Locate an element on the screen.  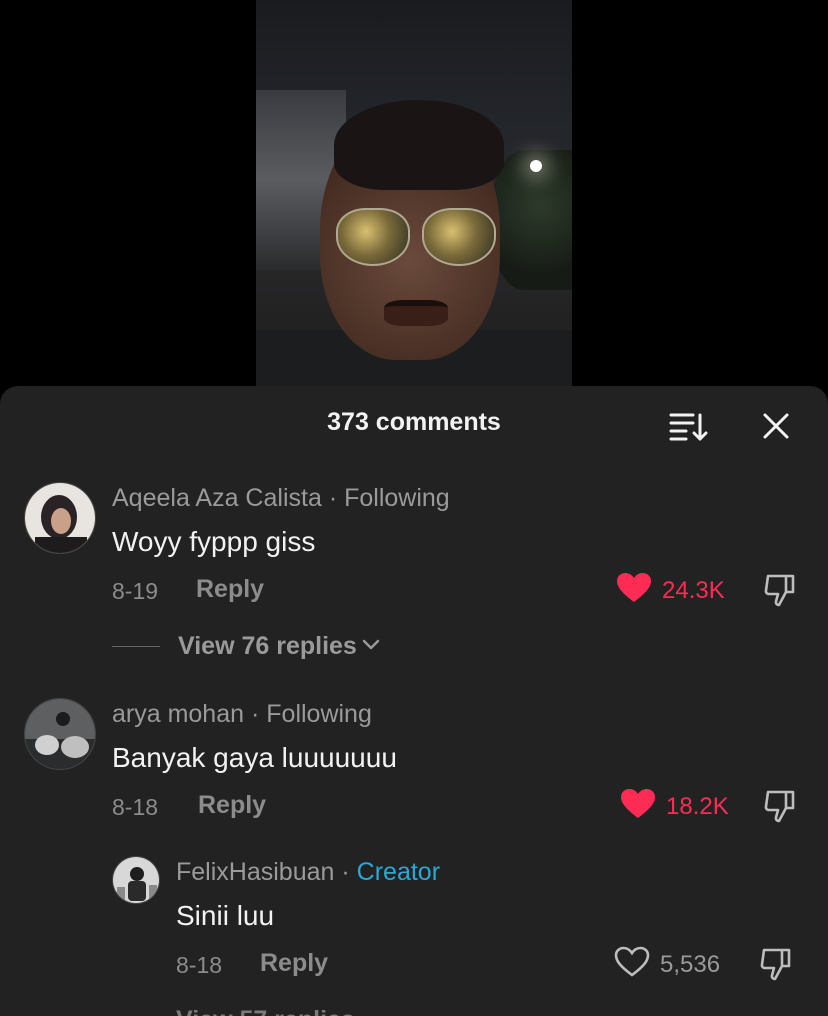
like-button: 18.2K is located at coordinates (674, 806).